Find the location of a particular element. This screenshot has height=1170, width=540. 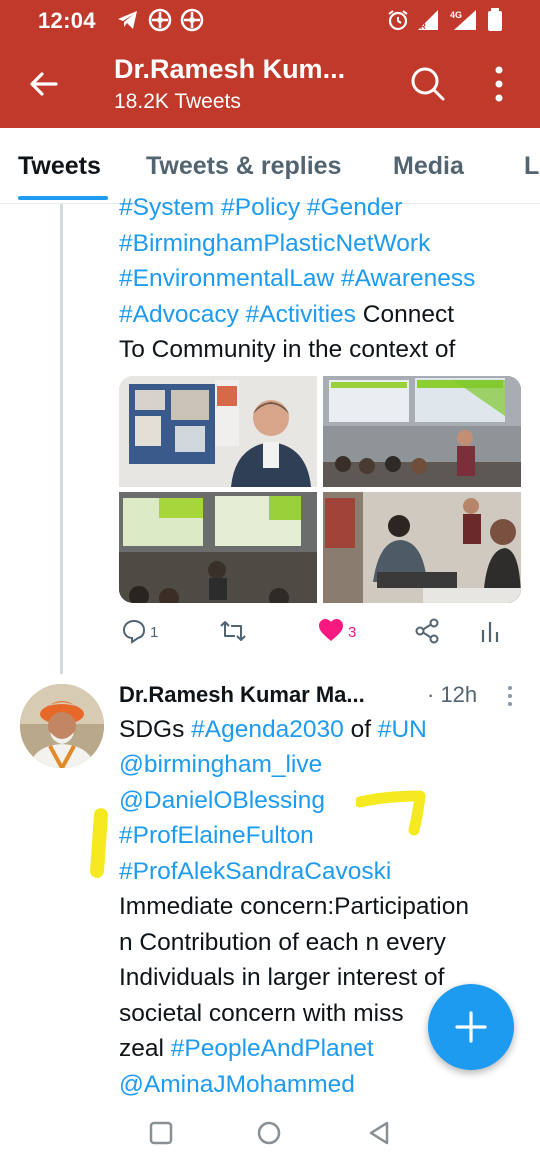

tweet-media-grid is located at coordinates (320, 489).